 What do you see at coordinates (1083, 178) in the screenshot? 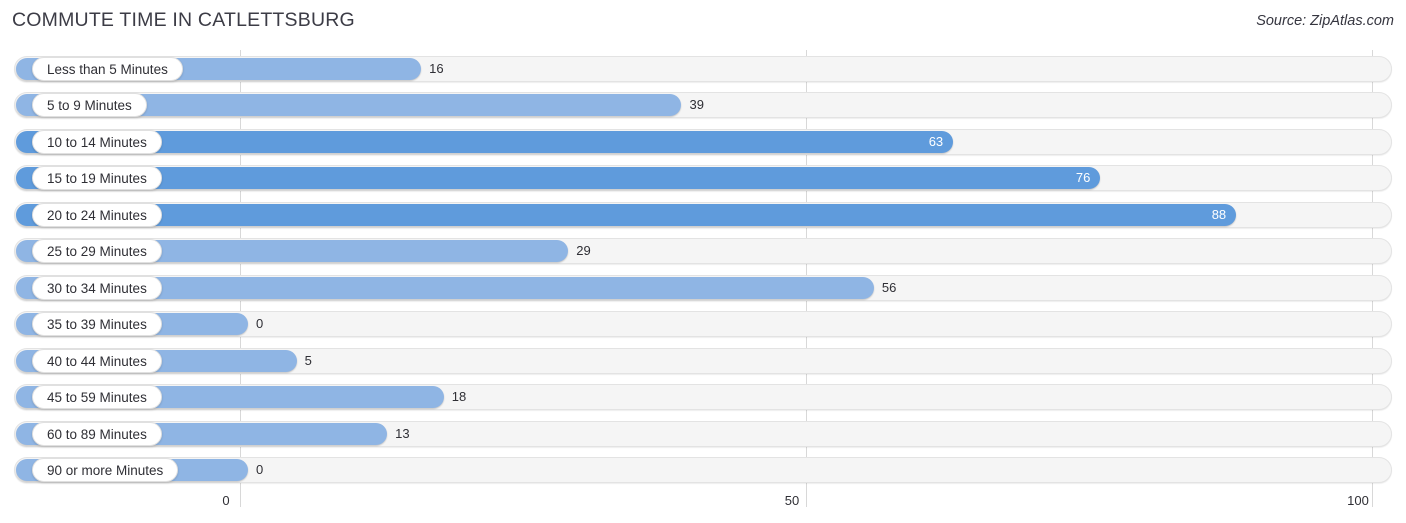
I see `bar-value-label: 76` at bounding box center [1083, 178].